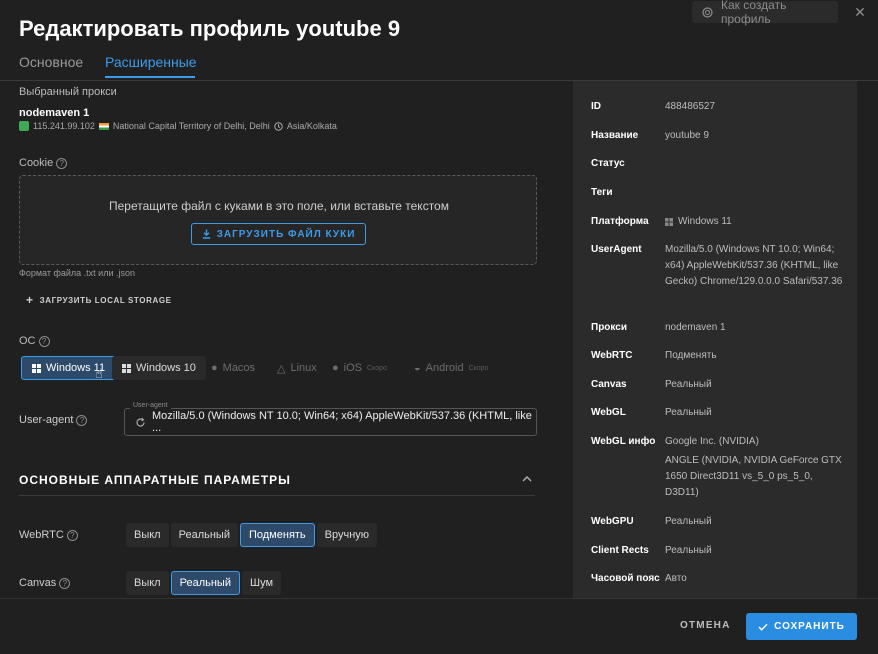 The width and height of the screenshot is (878, 654). I want to click on summary-key-webgpu: WebGPU, so click(612, 521).